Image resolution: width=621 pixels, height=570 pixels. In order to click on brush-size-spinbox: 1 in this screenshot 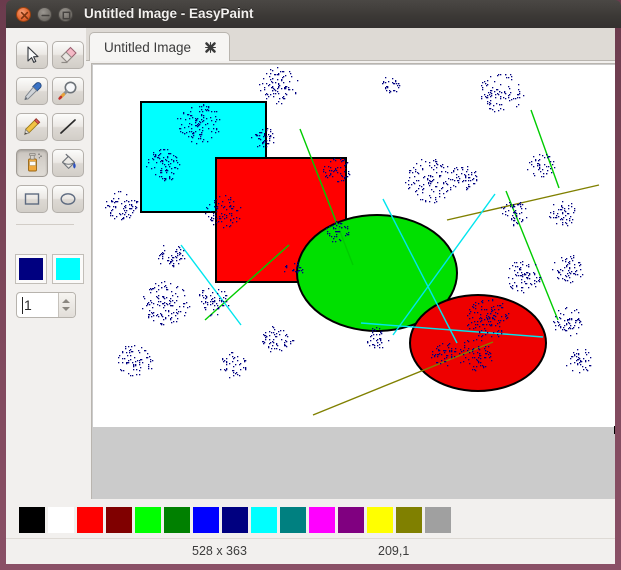, I will do `click(46, 305)`.